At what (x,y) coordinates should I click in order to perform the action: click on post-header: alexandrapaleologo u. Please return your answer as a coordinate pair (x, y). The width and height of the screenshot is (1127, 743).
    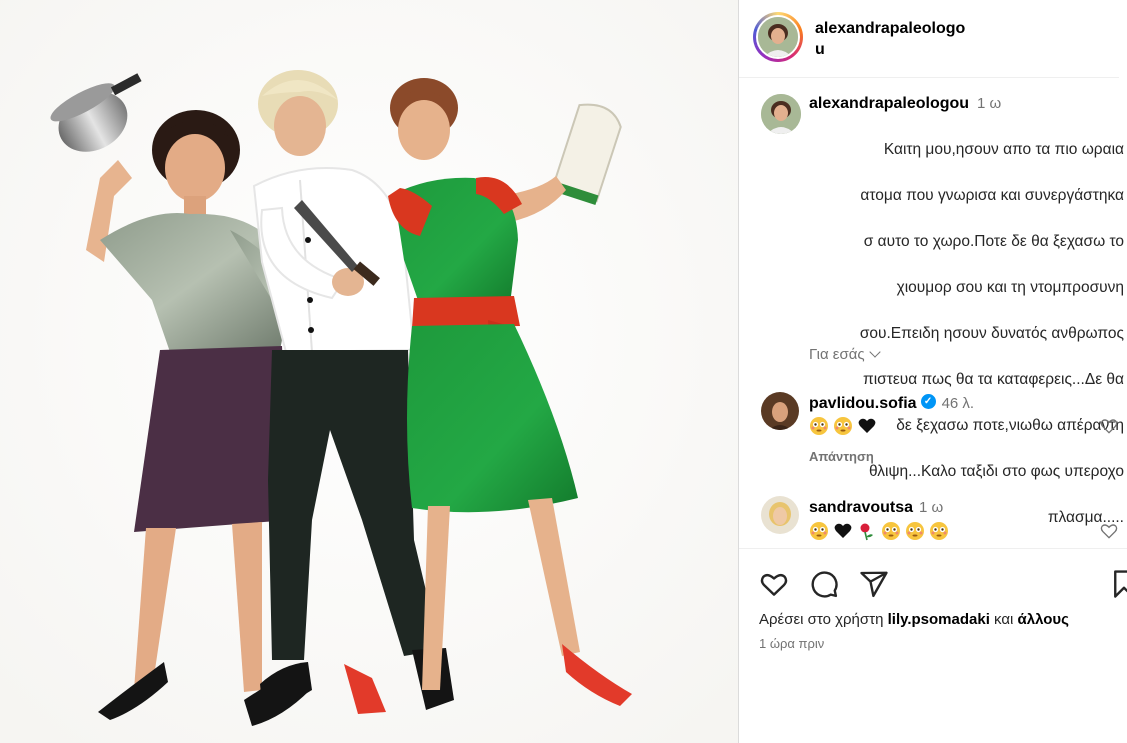
    Looking at the image, I should click on (929, 39).